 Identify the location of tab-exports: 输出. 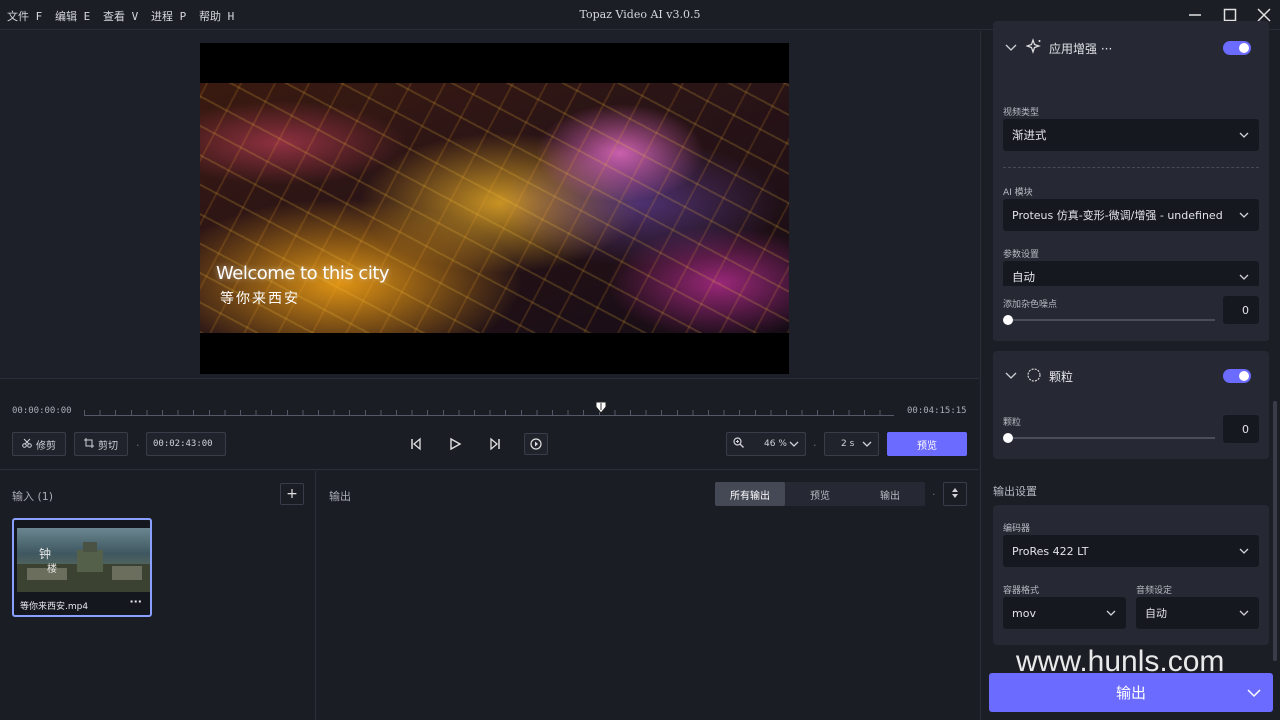
(890, 494).